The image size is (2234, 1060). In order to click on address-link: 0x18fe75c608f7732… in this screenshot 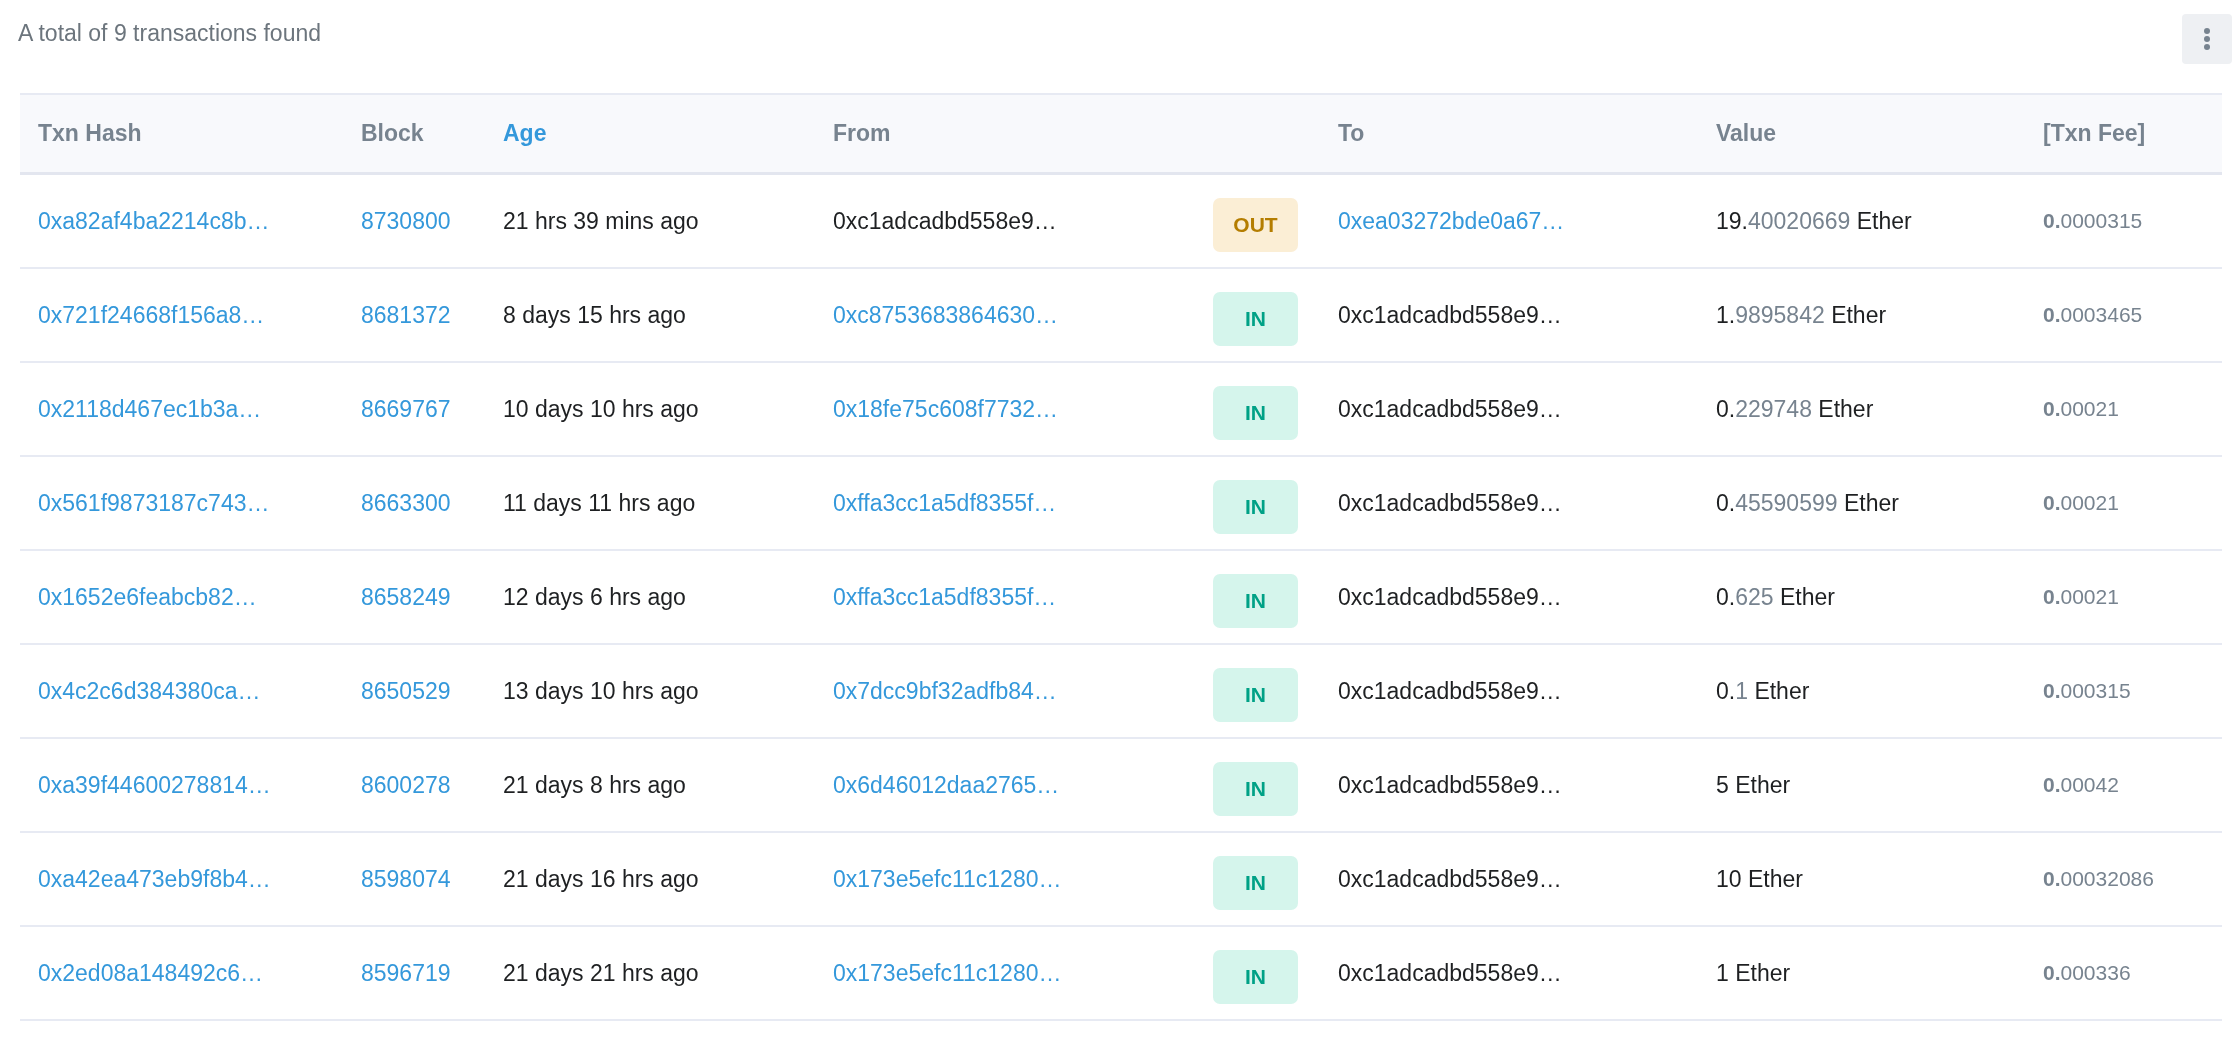, I will do `click(946, 408)`.